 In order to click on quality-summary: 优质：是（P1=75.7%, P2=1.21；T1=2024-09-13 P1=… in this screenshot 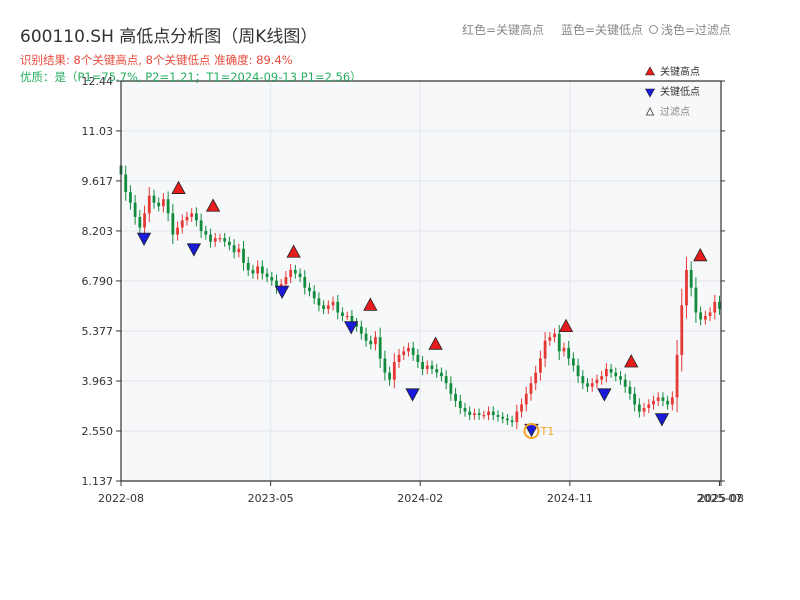, I will do `click(191, 77)`.